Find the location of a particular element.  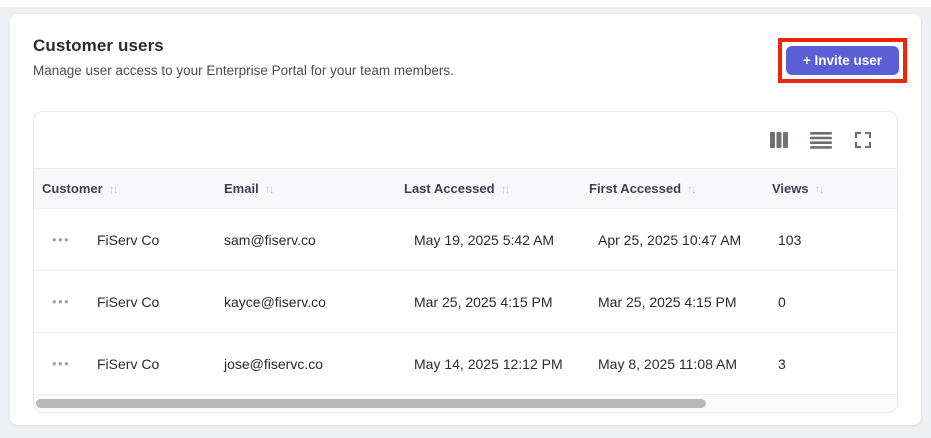

table-toolbar is located at coordinates (465, 140).